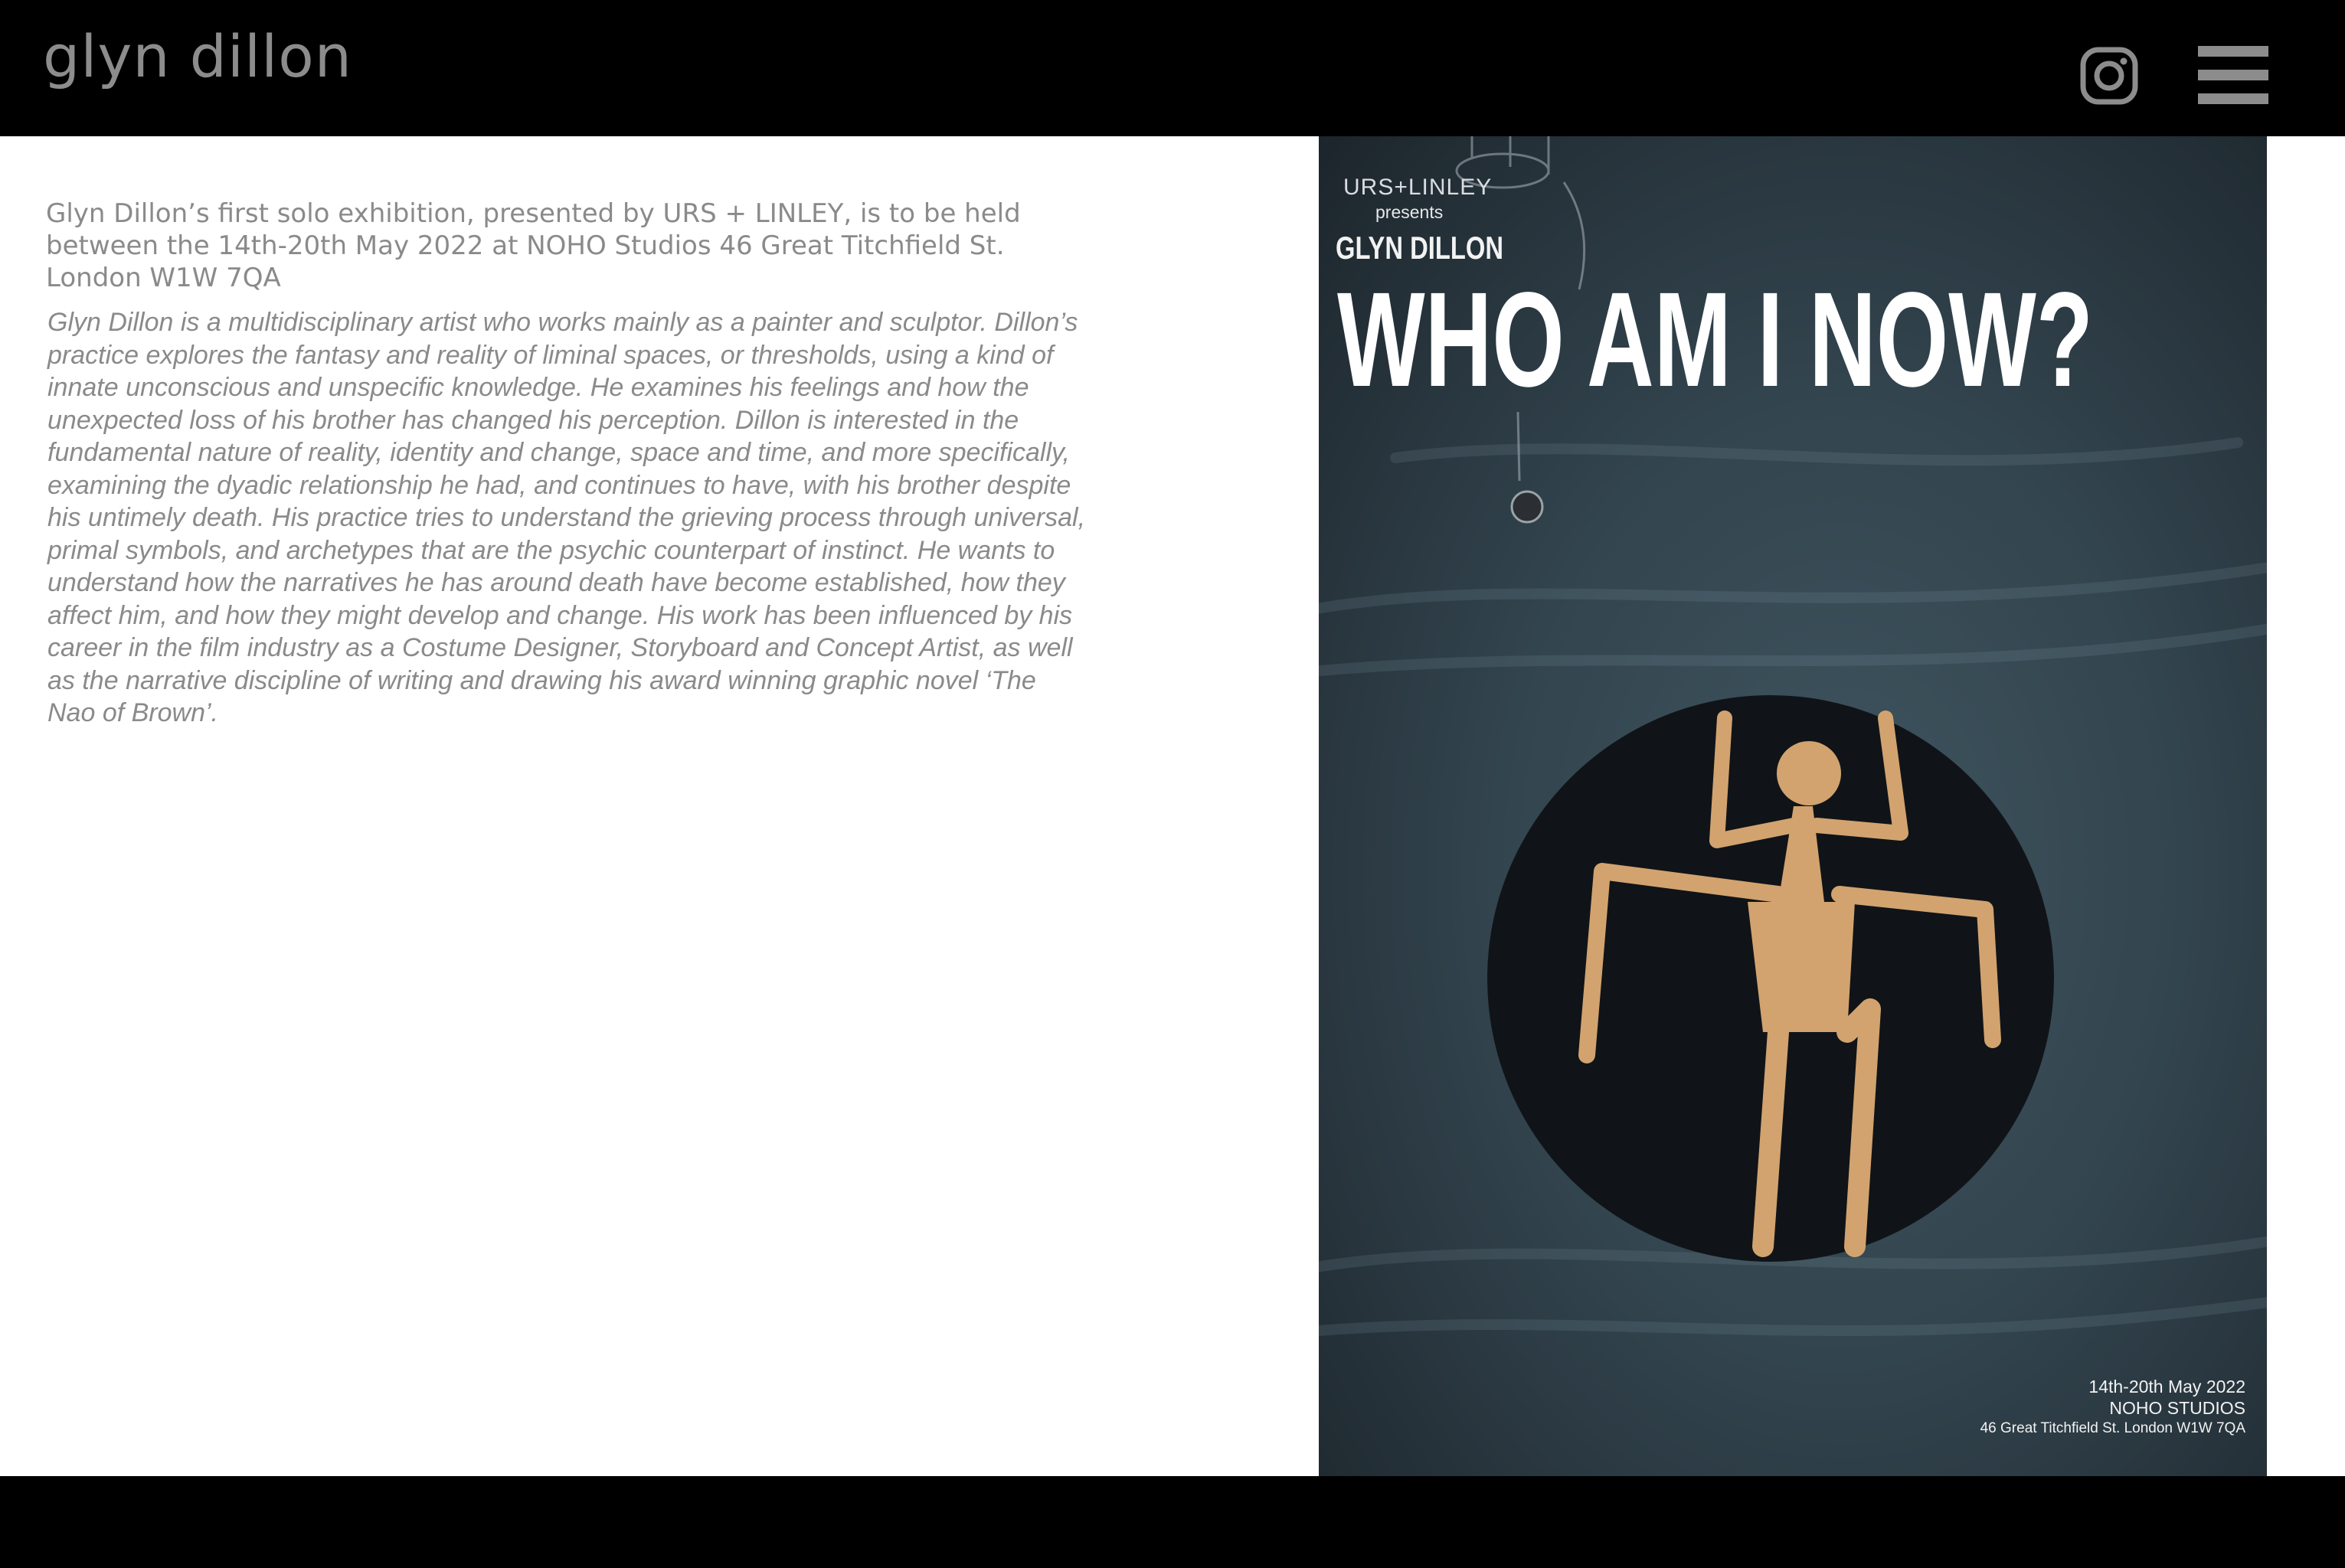 This screenshot has width=2345, height=1568. I want to click on instagram-icon, so click(2109, 76).